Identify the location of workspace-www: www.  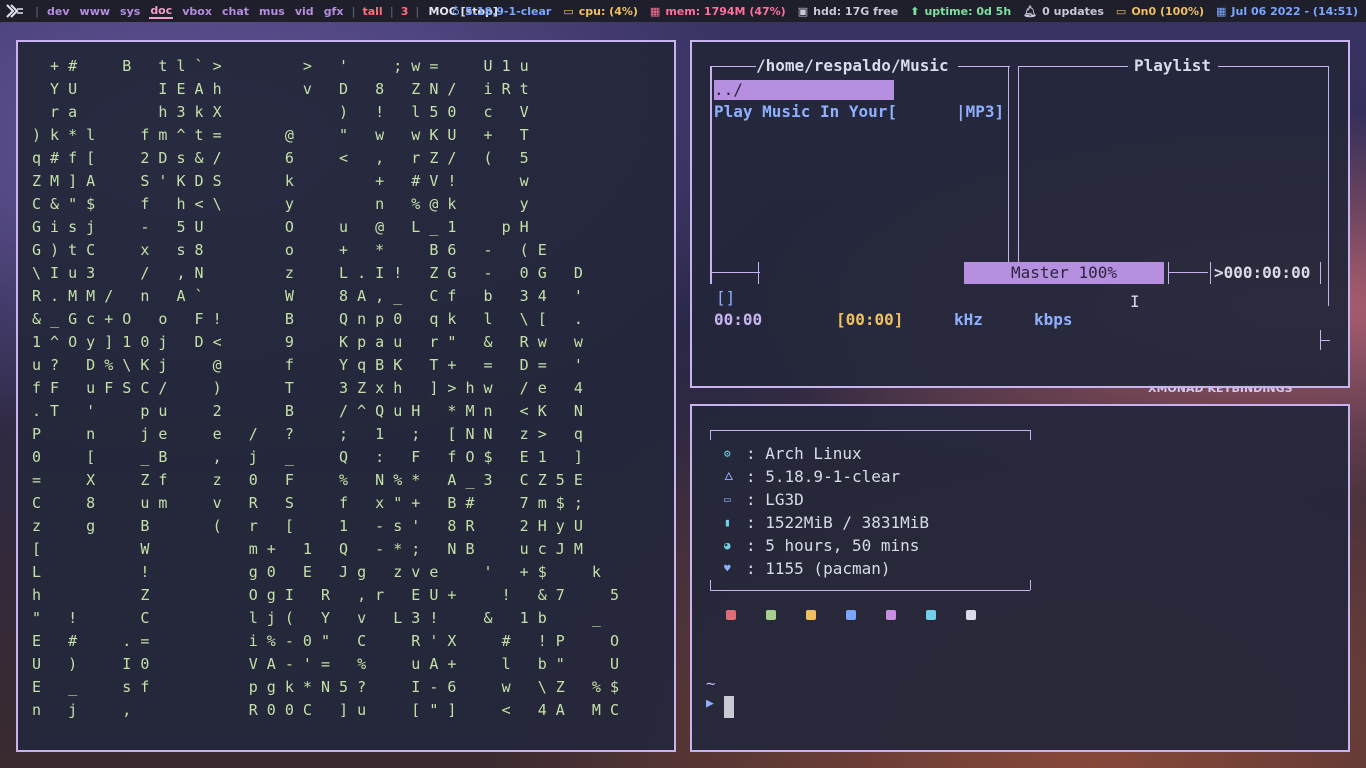
(95, 11).